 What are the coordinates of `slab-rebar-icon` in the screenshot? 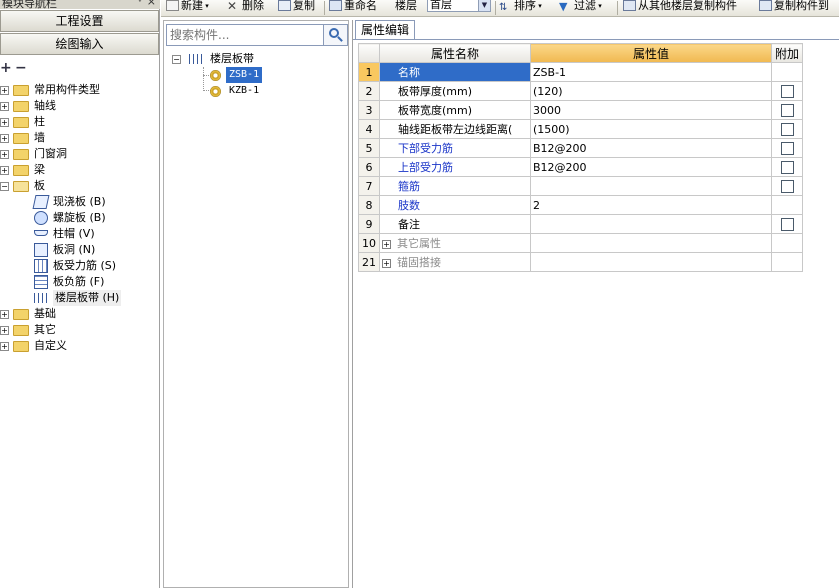 It's located at (41, 266).